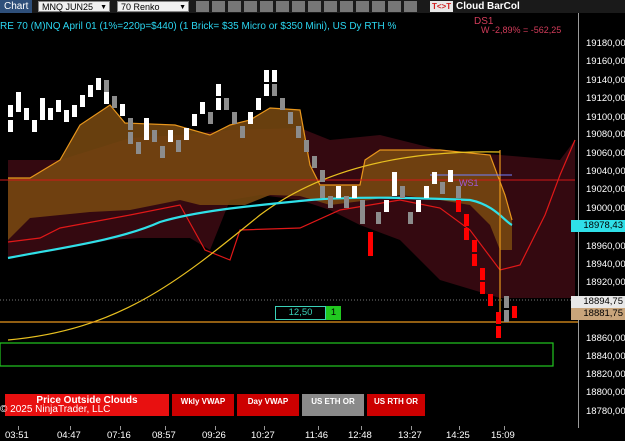 The height and width of the screenshot is (441, 625). I want to click on time-label: 08:57, so click(164, 435).